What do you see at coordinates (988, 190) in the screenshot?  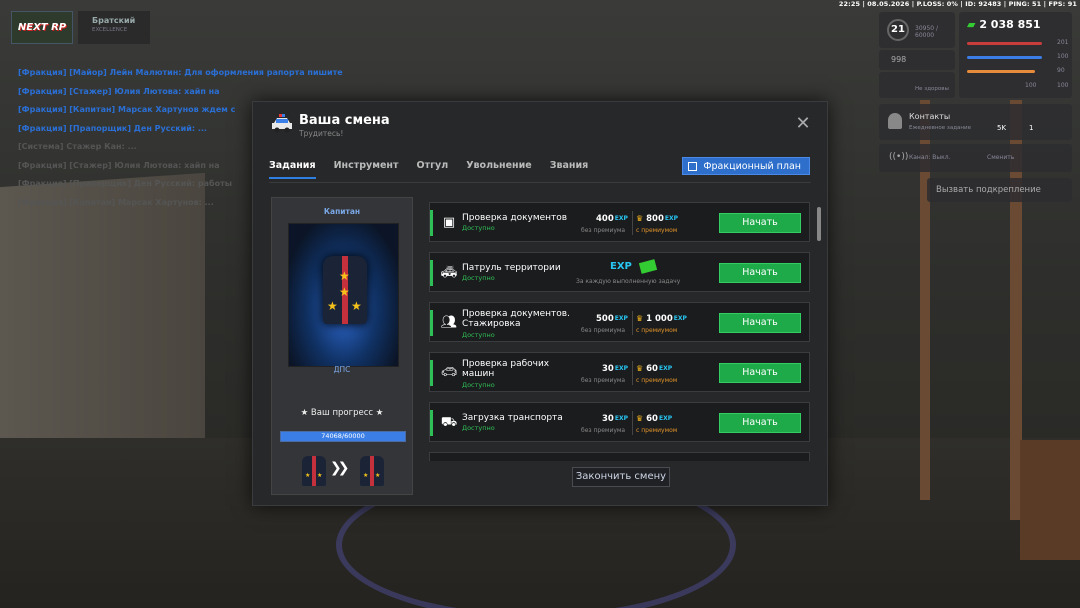 I see `call-backup: Вызвать подкрепление` at bounding box center [988, 190].